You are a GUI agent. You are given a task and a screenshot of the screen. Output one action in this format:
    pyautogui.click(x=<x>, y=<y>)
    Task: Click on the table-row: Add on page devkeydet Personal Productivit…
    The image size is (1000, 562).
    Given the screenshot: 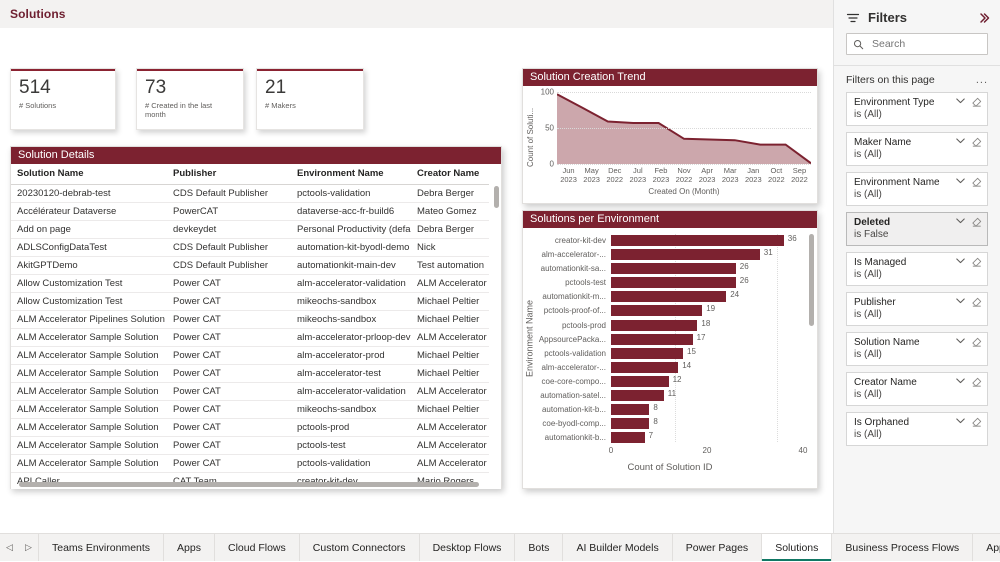 What is the action you would take?
    pyautogui.click(x=250, y=229)
    